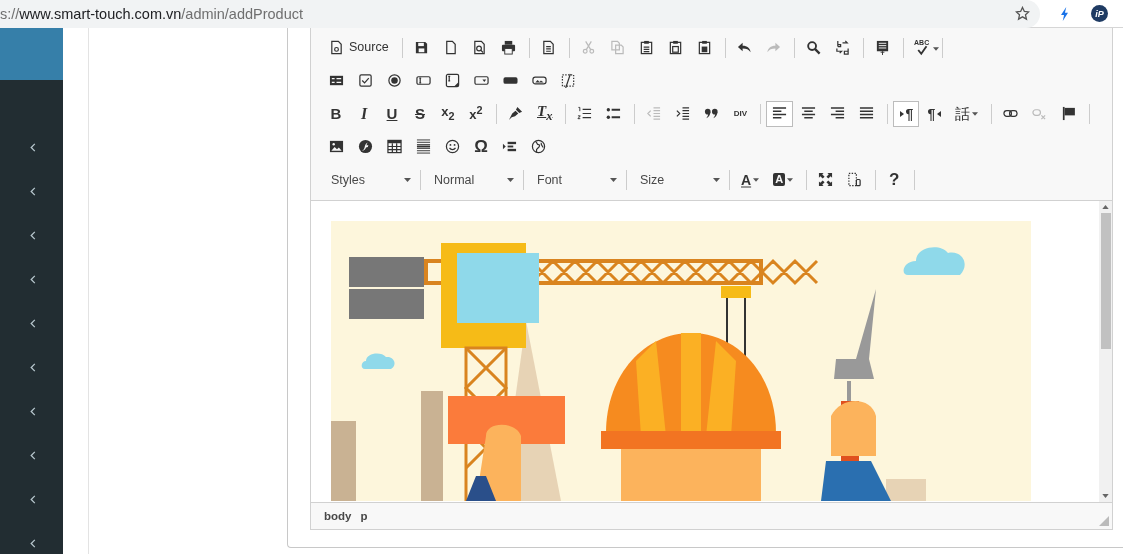 The width and height of the screenshot is (1123, 554). I want to click on toolbar-button, so click(780, 113).